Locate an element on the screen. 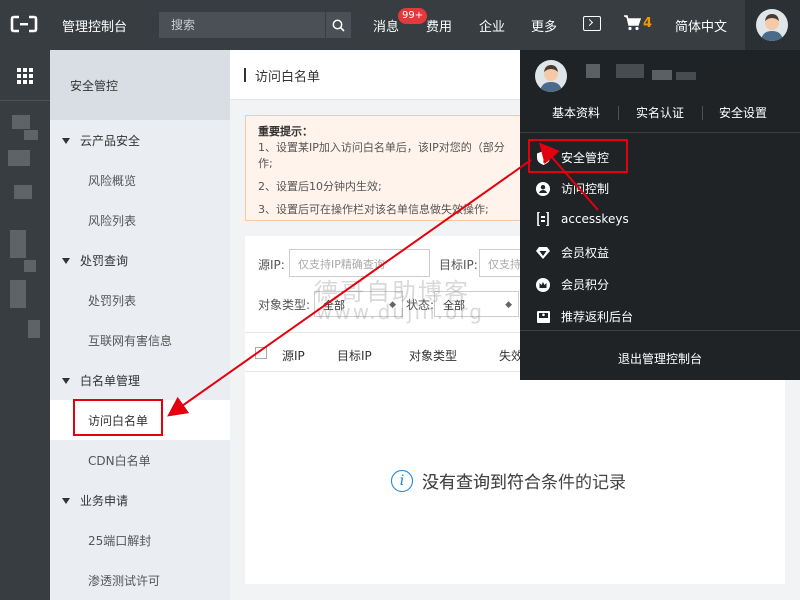  diamond-icon is located at coordinates (543, 253).